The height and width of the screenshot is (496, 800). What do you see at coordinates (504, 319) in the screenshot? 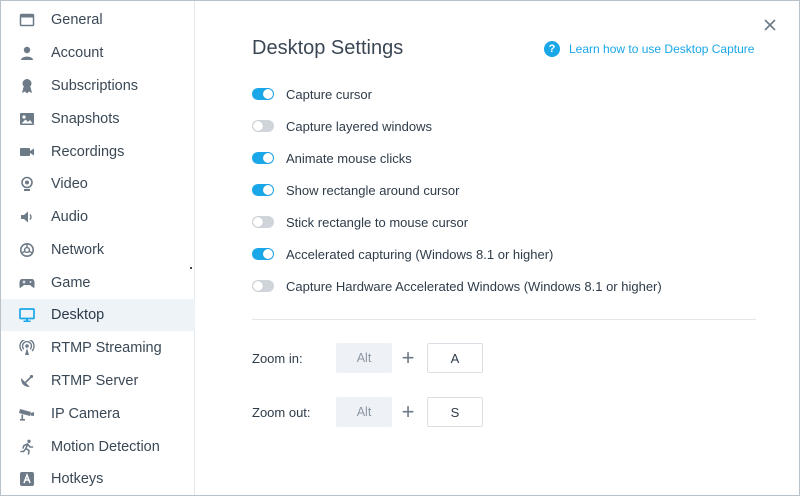
I see `divider` at bounding box center [504, 319].